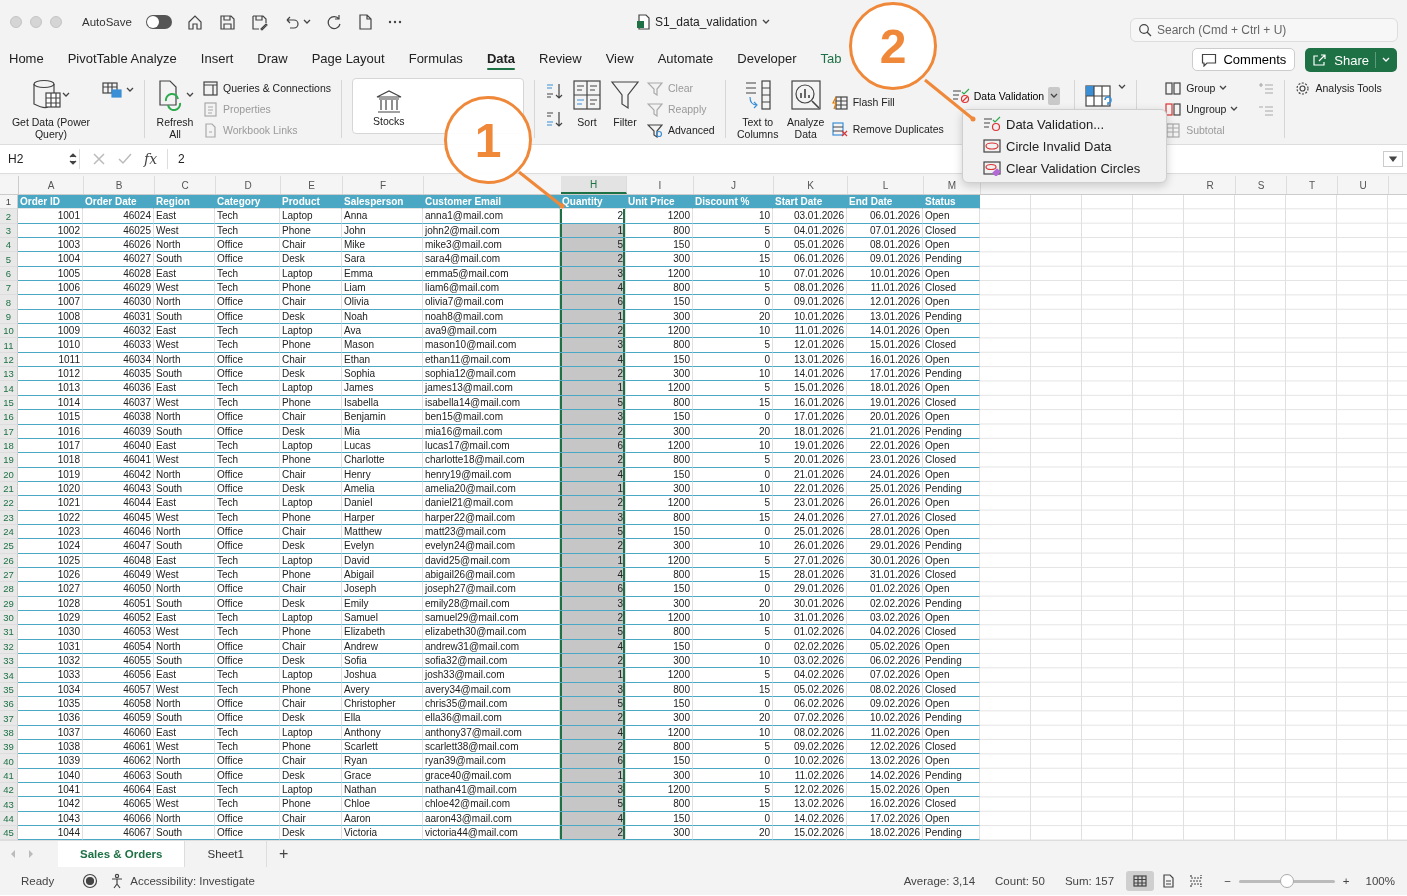 The image size is (1407, 896). Describe the element at coordinates (9, 374) in the screenshot. I see `row-number: 13` at that location.